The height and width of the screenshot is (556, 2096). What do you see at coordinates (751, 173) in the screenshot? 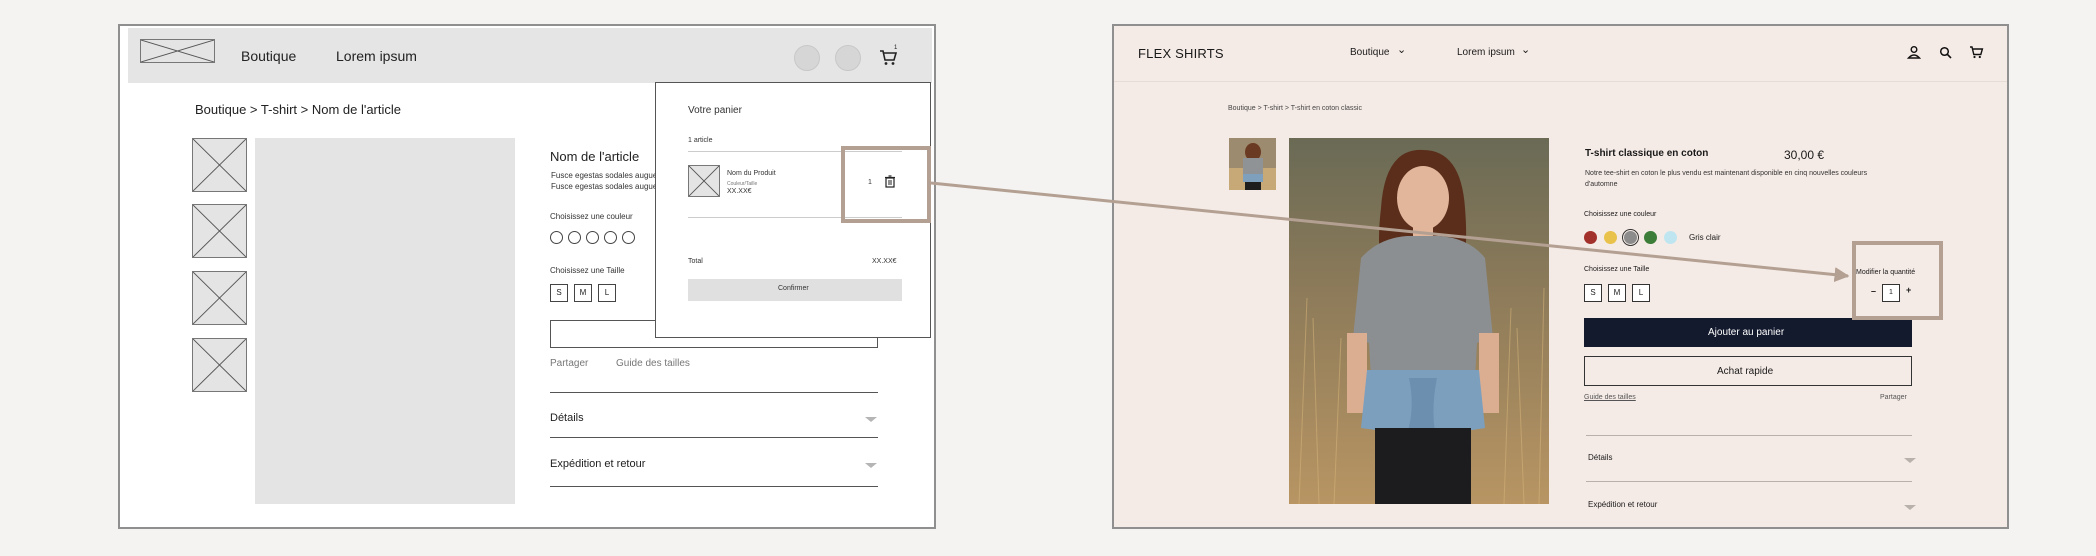
I see `cart-item-name: Nom du Produit` at bounding box center [751, 173].